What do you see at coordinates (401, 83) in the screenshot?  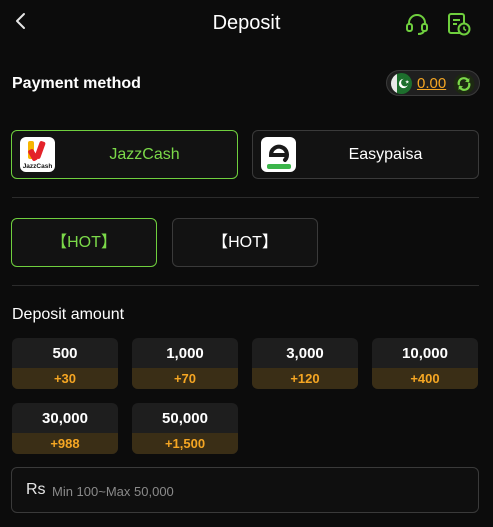 I see `pakistan-flag-icon` at bounding box center [401, 83].